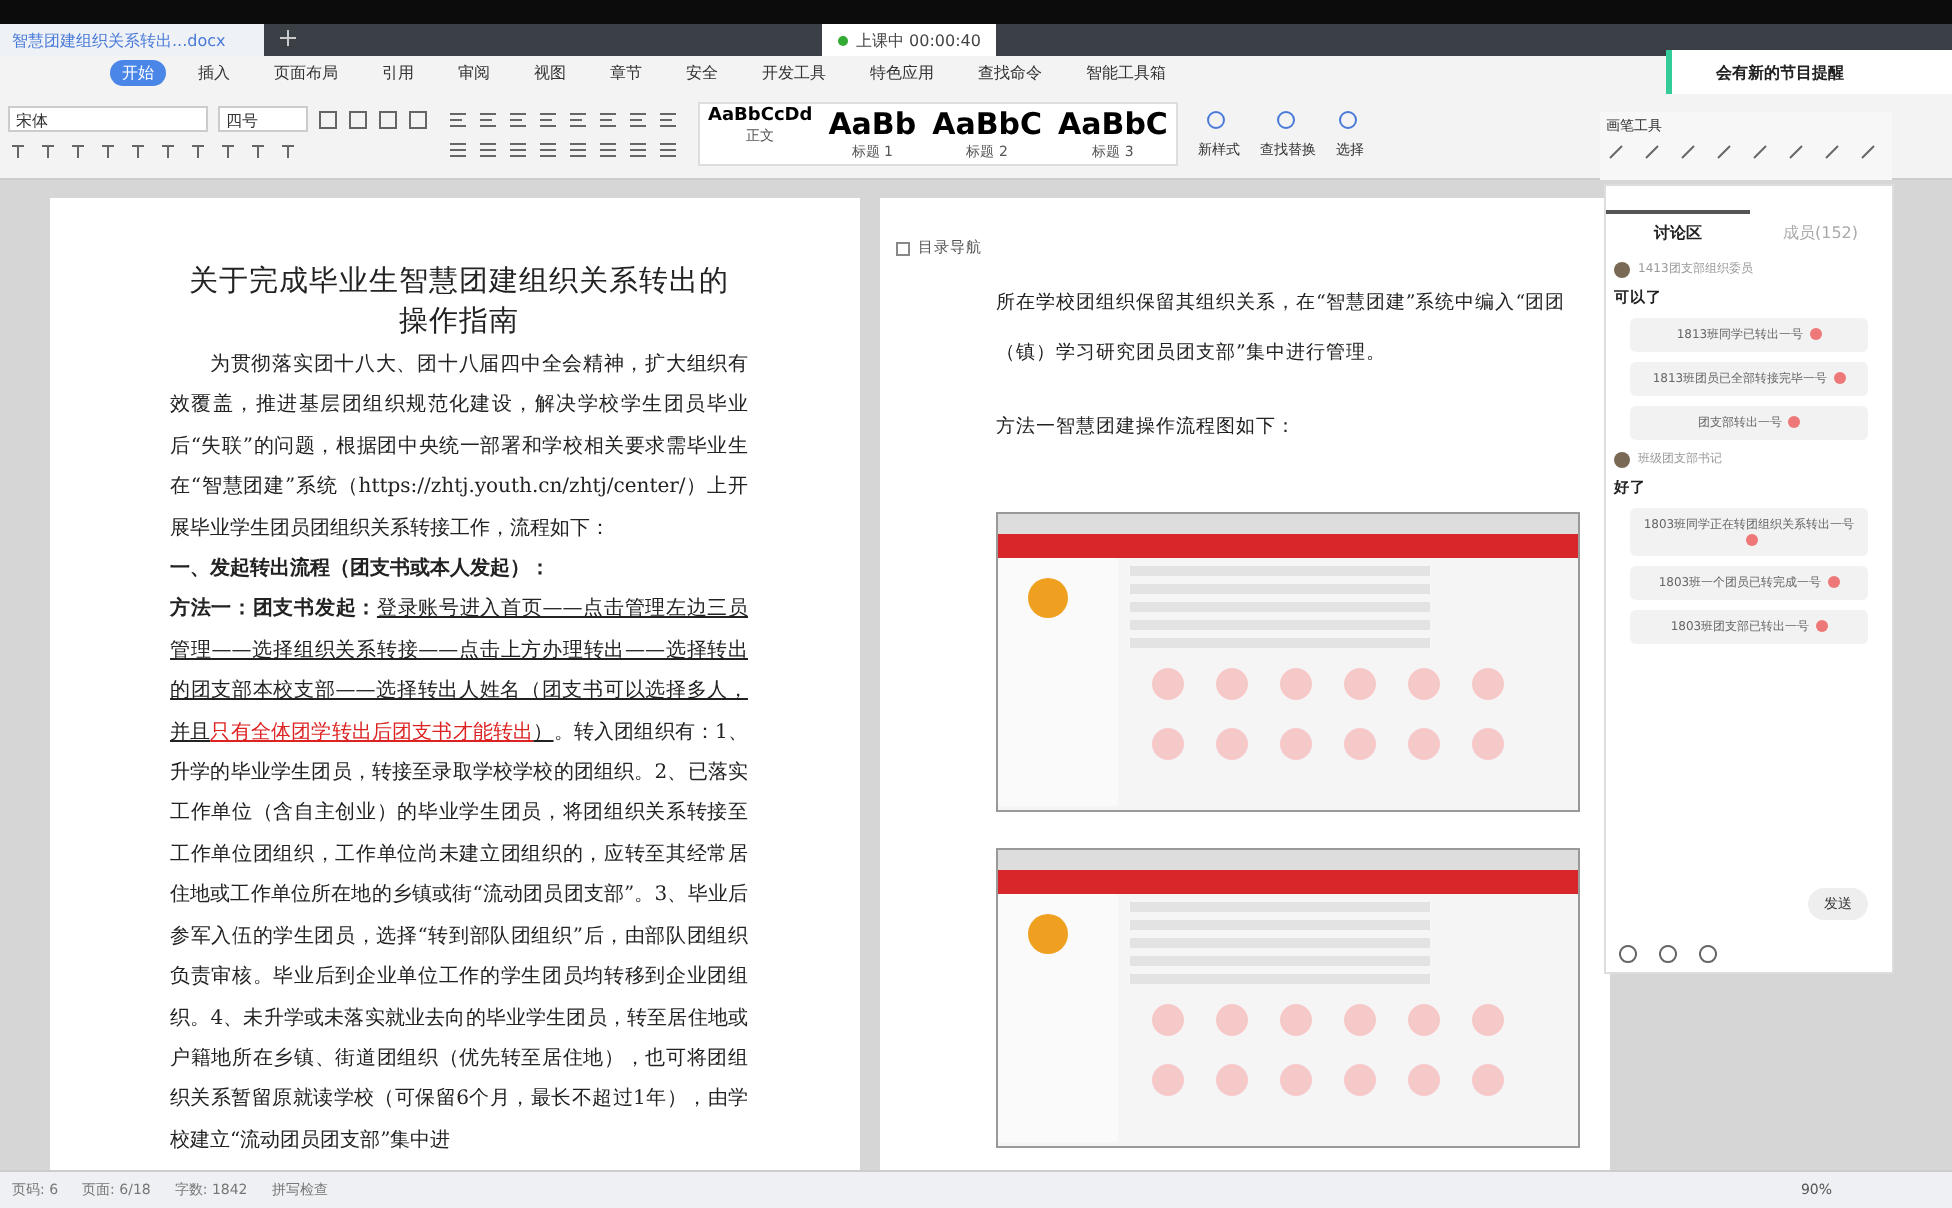  I want to click on document-tab: 智慧团建组织关系转出...docx, so click(132, 40).